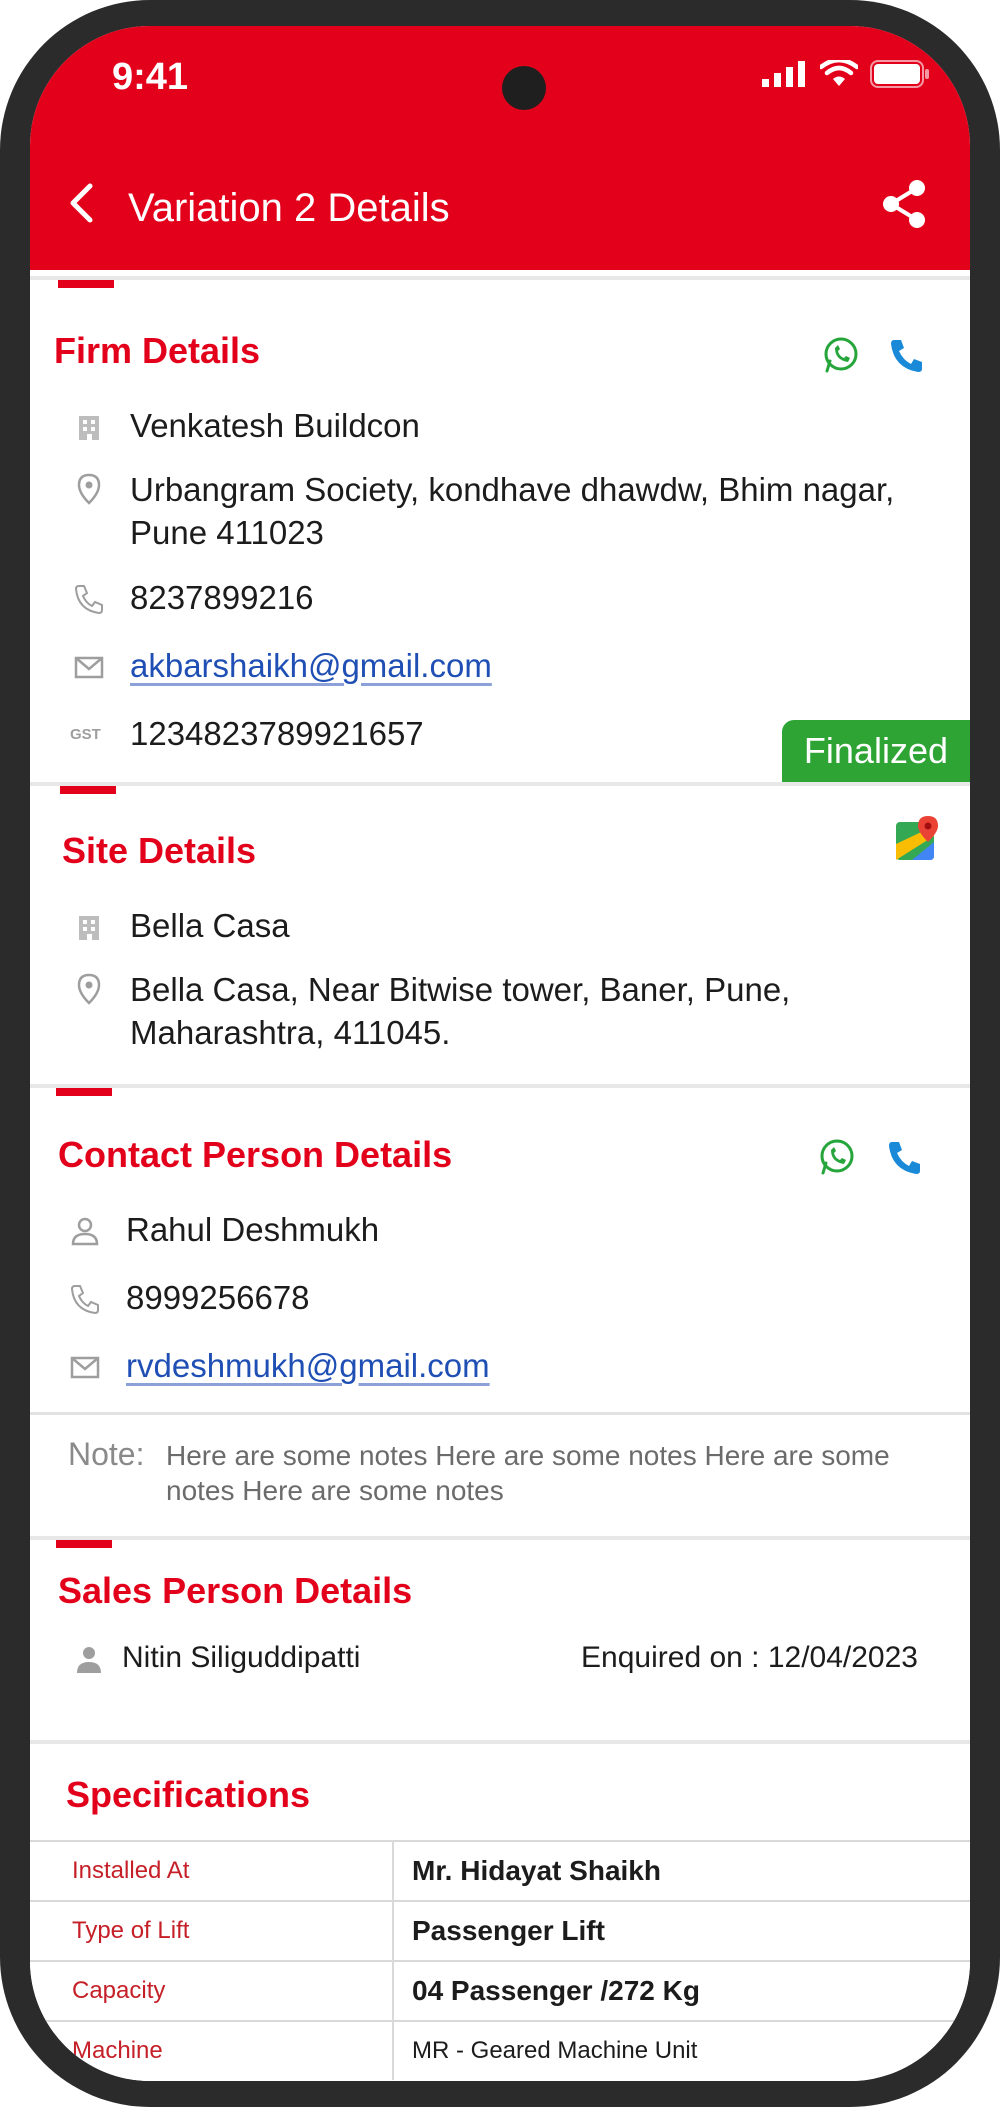 The width and height of the screenshot is (1000, 2107). I want to click on gst-label: GST, so click(85, 734).